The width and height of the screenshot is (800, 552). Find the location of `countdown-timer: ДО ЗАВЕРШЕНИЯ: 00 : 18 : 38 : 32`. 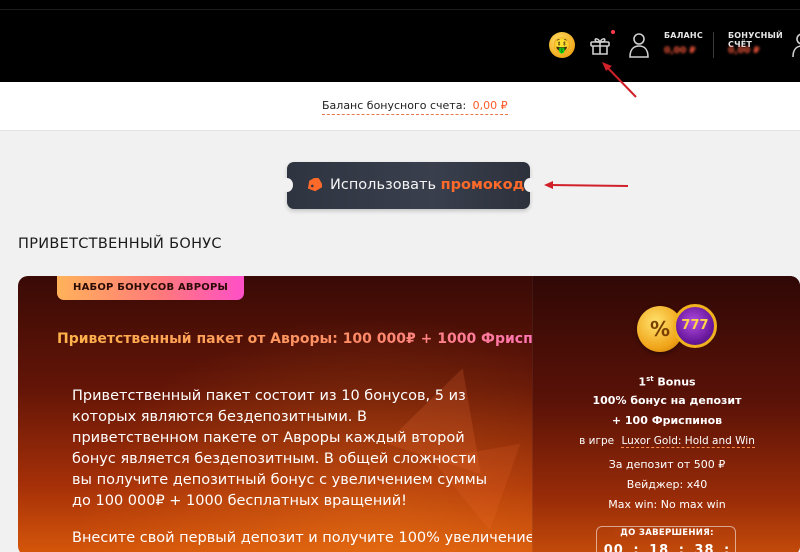

countdown-timer: ДО ЗАВЕРШЕНИЯ: 00 : 18 : 38 : 32 is located at coordinates (666, 539).